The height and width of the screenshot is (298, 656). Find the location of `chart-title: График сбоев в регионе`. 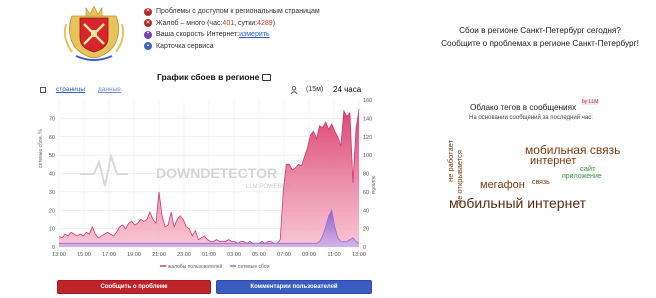

chart-title: График сбоев в регионе is located at coordinates (214, 77).